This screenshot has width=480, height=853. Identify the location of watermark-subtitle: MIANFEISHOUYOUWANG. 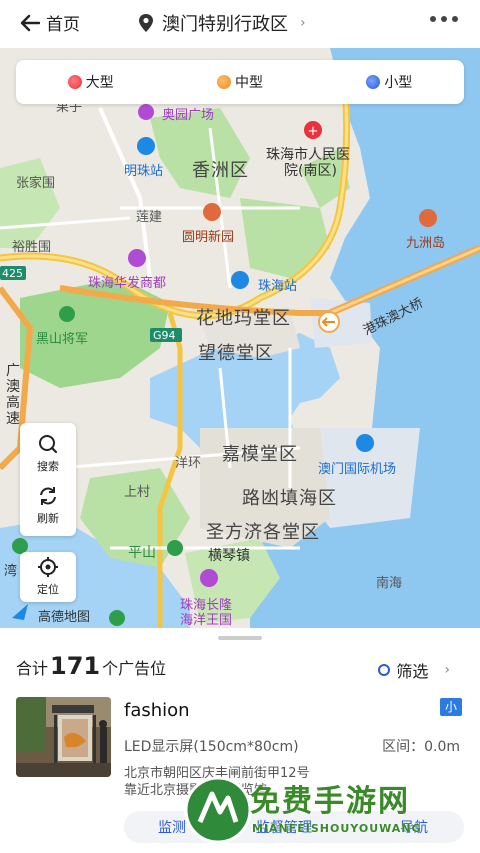
(337, 828).